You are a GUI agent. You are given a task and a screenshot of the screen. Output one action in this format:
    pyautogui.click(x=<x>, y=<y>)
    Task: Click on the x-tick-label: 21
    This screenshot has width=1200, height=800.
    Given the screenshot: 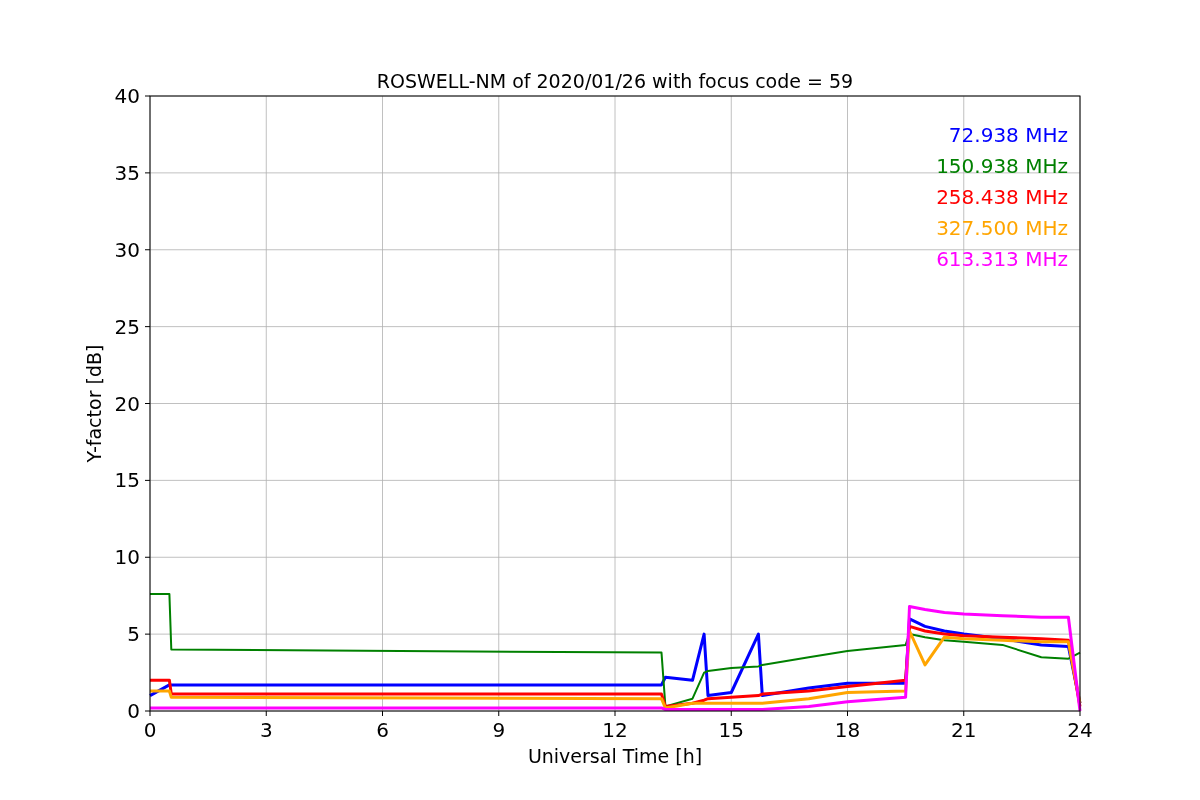 What is the action you would take?
    pyautogui.click(x=964, y=730)
    